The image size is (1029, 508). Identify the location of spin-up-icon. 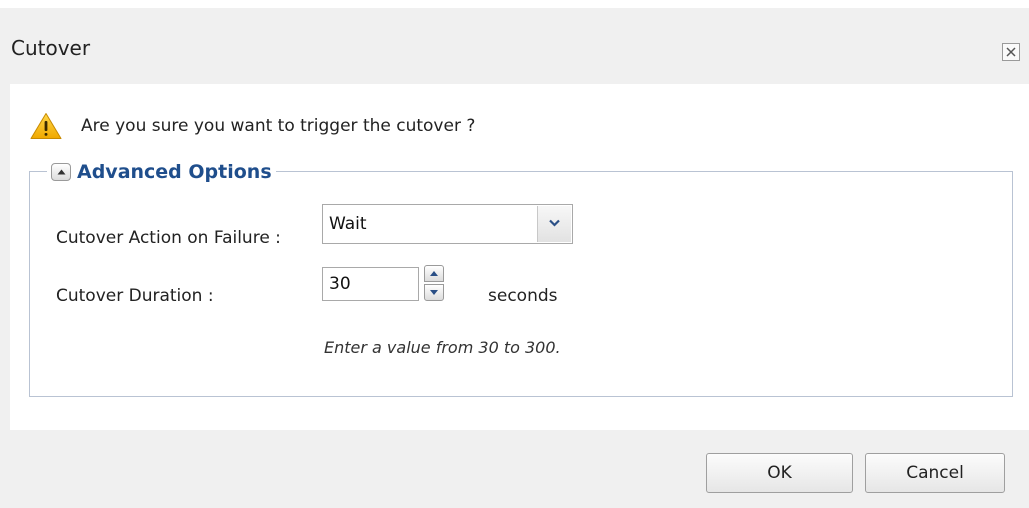
(434, 273).